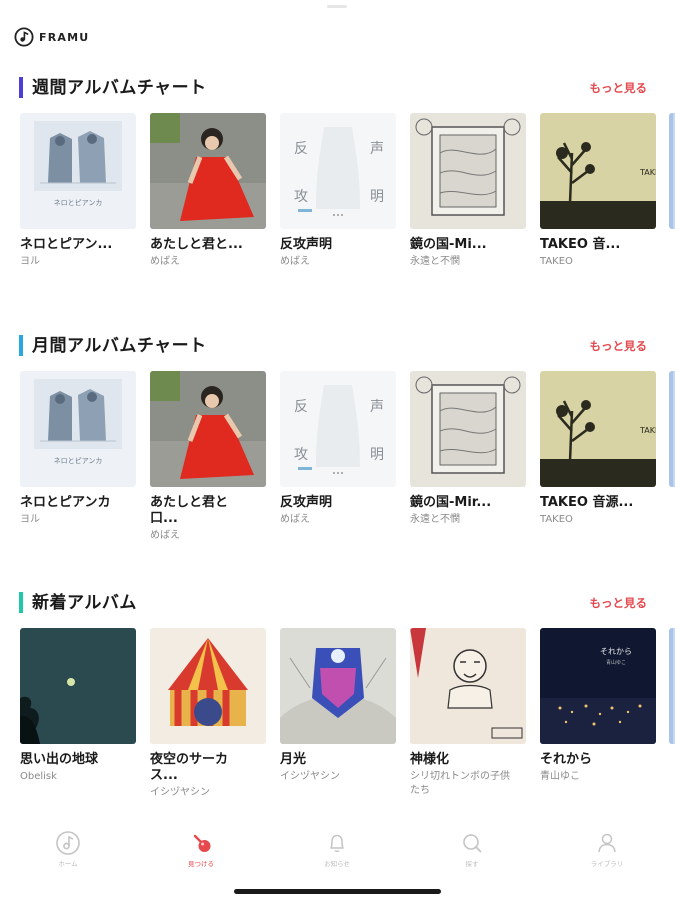  What do you see at coordinates (119, 88) in the screenshot?
I see `section-title: 週間アルバムチャート` at bounding box center [119, 88].